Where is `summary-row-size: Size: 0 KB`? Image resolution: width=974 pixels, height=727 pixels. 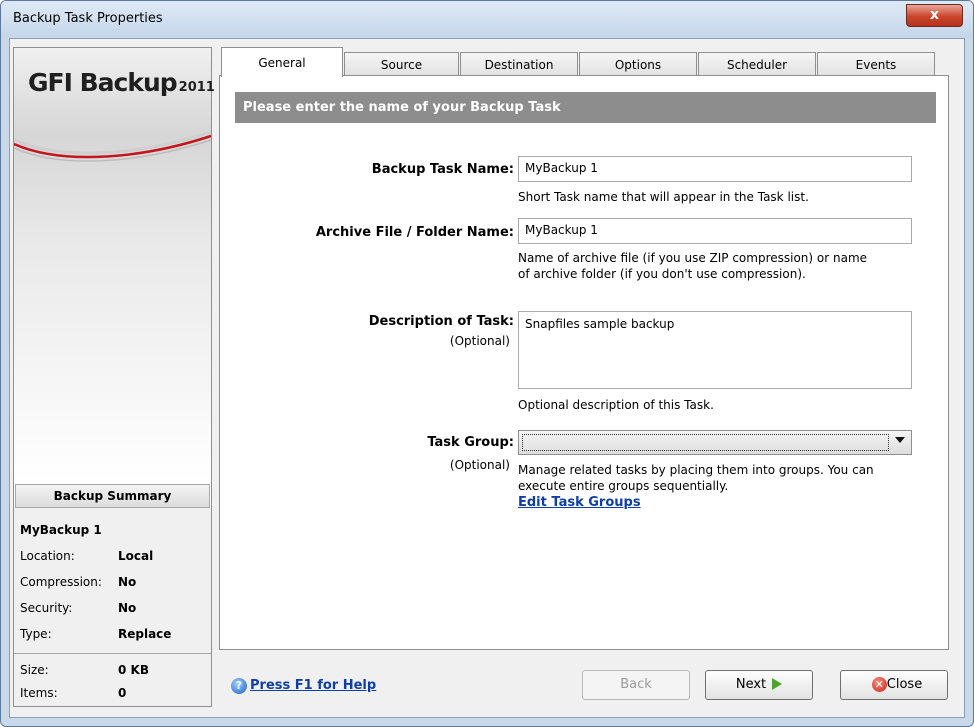
summary-row-size: Size: 0 KB is located at coordinates (112, 672).